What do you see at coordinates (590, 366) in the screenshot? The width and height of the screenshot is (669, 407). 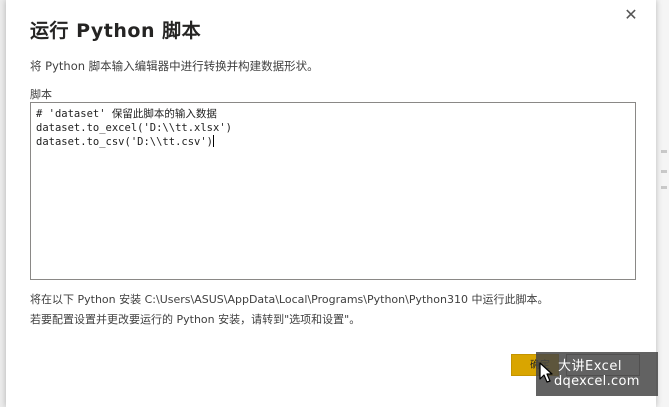 I see `watermark-title: 大讲Excel` at bounding box center [590, 366].